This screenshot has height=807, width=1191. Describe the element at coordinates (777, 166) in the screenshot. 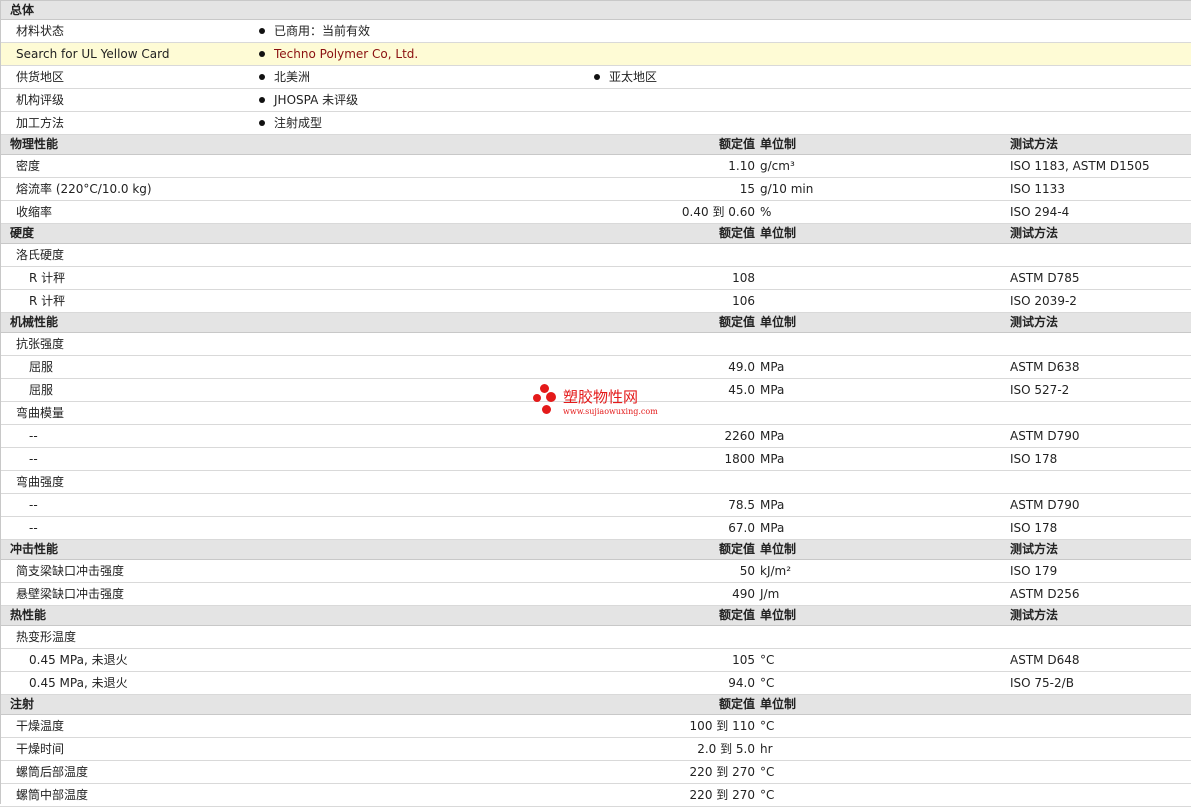

I see `unit-value: g/cm³` at that location.